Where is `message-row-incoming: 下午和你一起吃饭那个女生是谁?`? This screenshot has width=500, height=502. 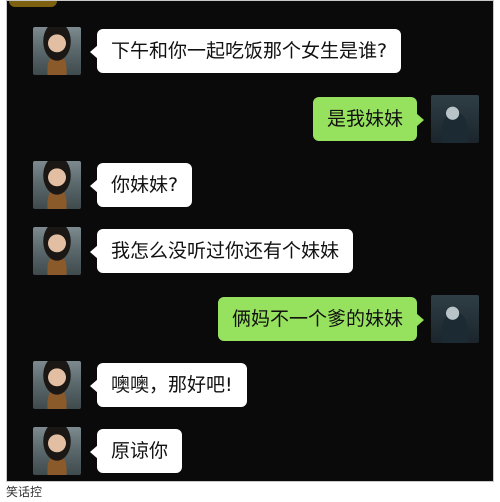
message-row-incoming: 下午和你一起吃饭那个女生是谁? is located at coordinates (250, 53).